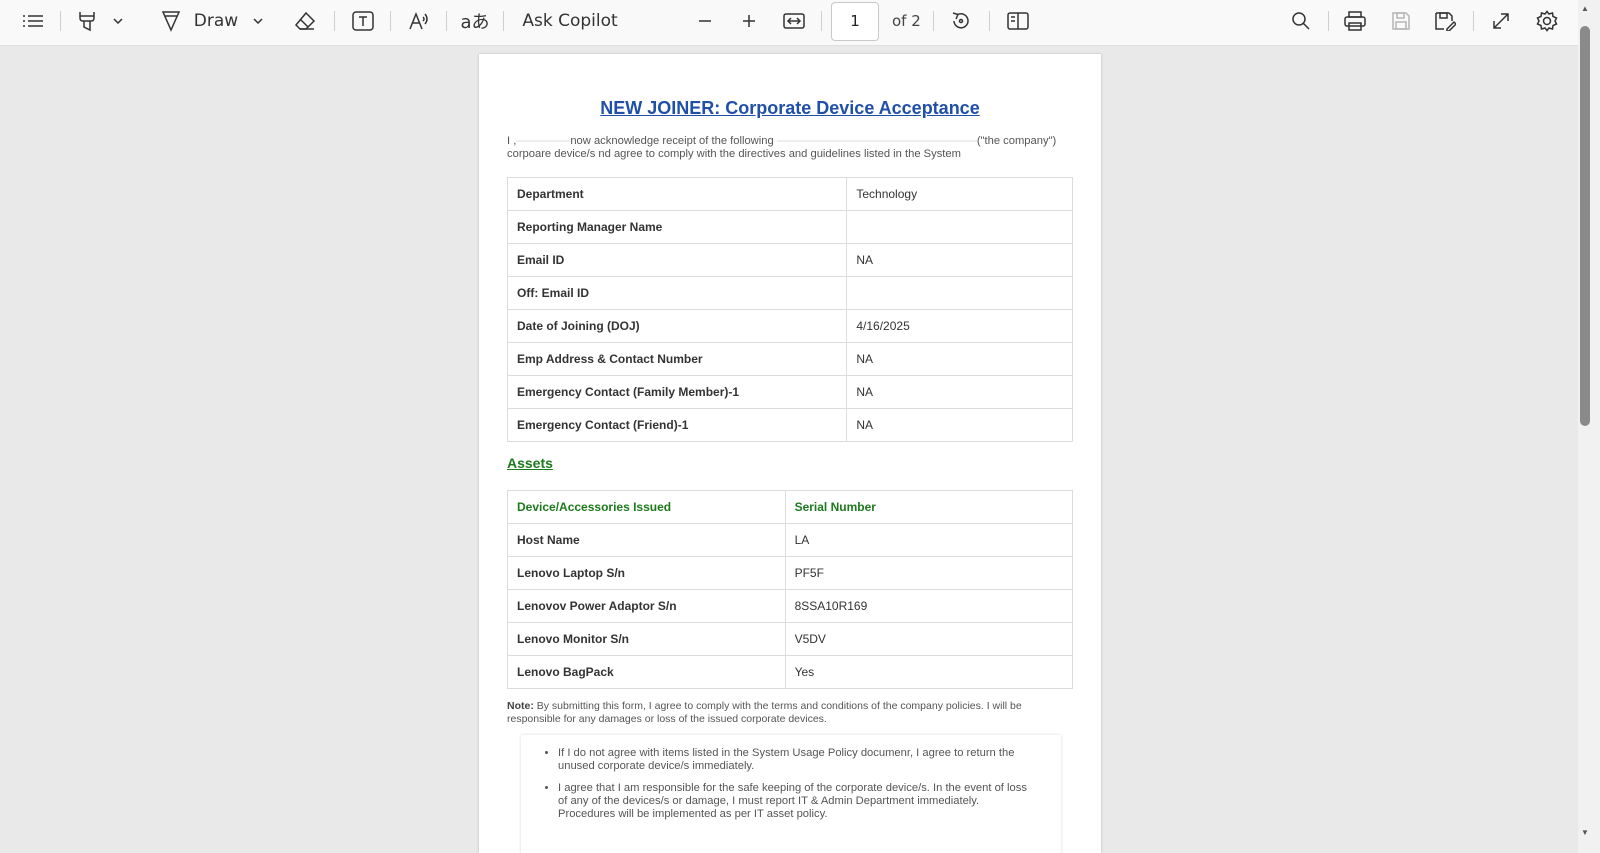  What do you see at coordinates (929, 540) in the screenshot?
I see `asset-serial: LA` at bounding box center [929, 540].